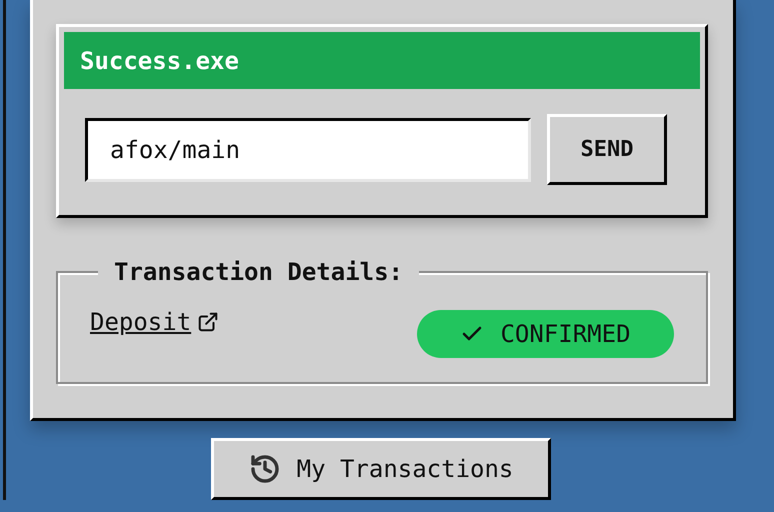  Describe the element at coordinates (208, 322) in the screenshot. I see `external-link-icon` at that location.